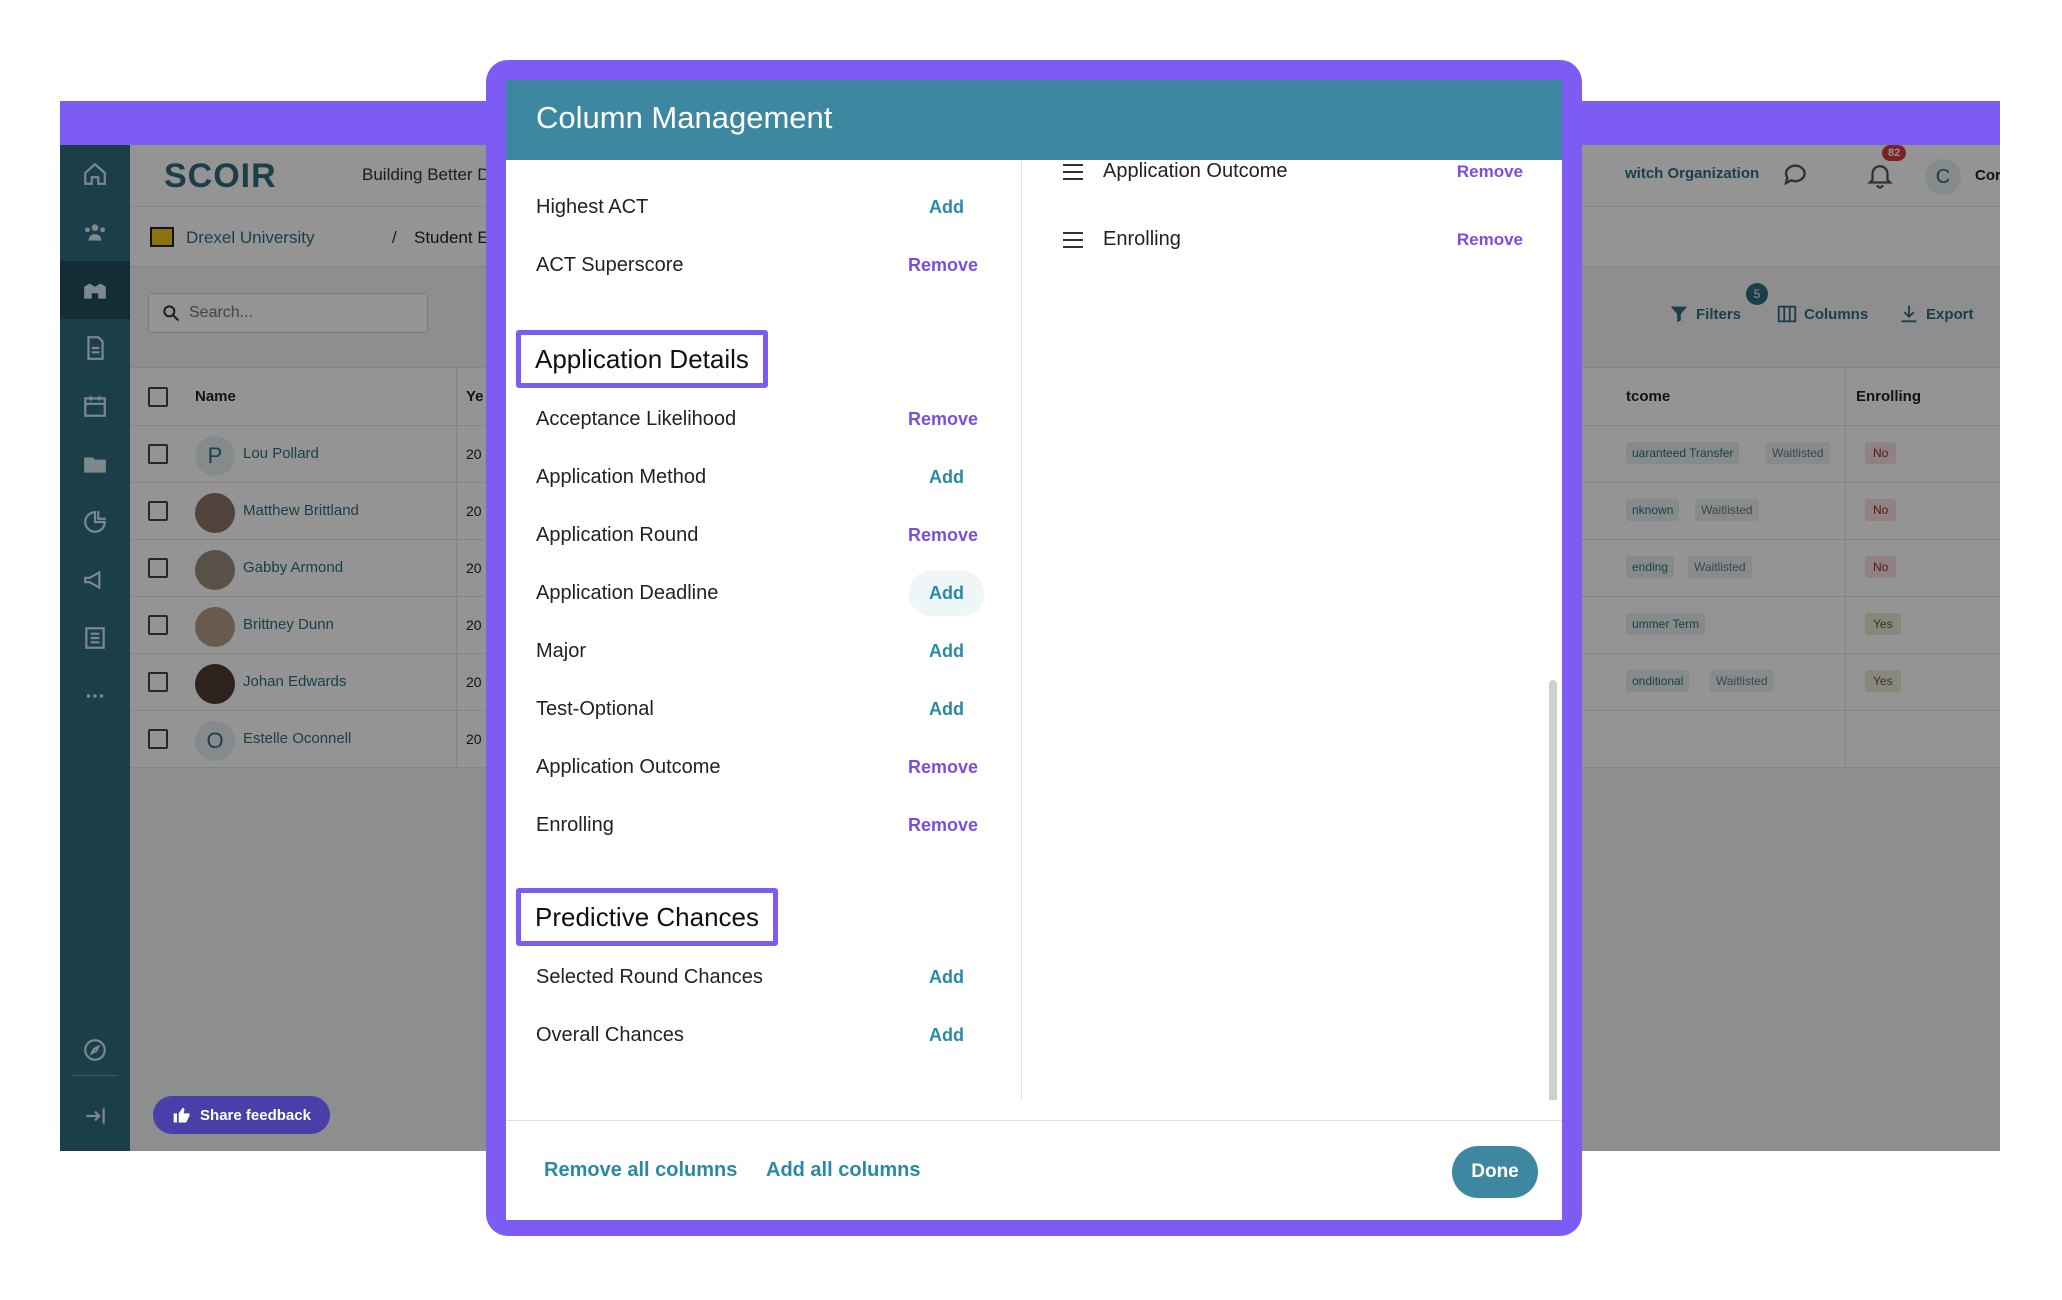 Image resolution: width=2062 pixels, height=1300 pixels. Describe the element at coordinates (181, 1115) in the screenshot. I see `thumbs-up-icon` at that location.